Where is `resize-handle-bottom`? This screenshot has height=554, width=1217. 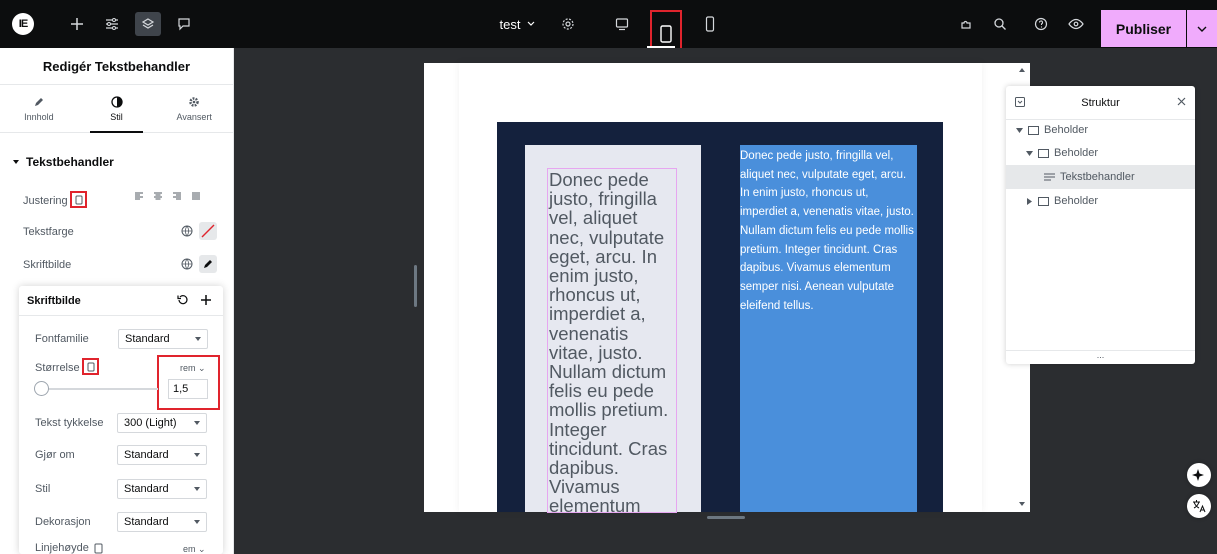 resize-handle-bottom is located at coordinates (726, 517).